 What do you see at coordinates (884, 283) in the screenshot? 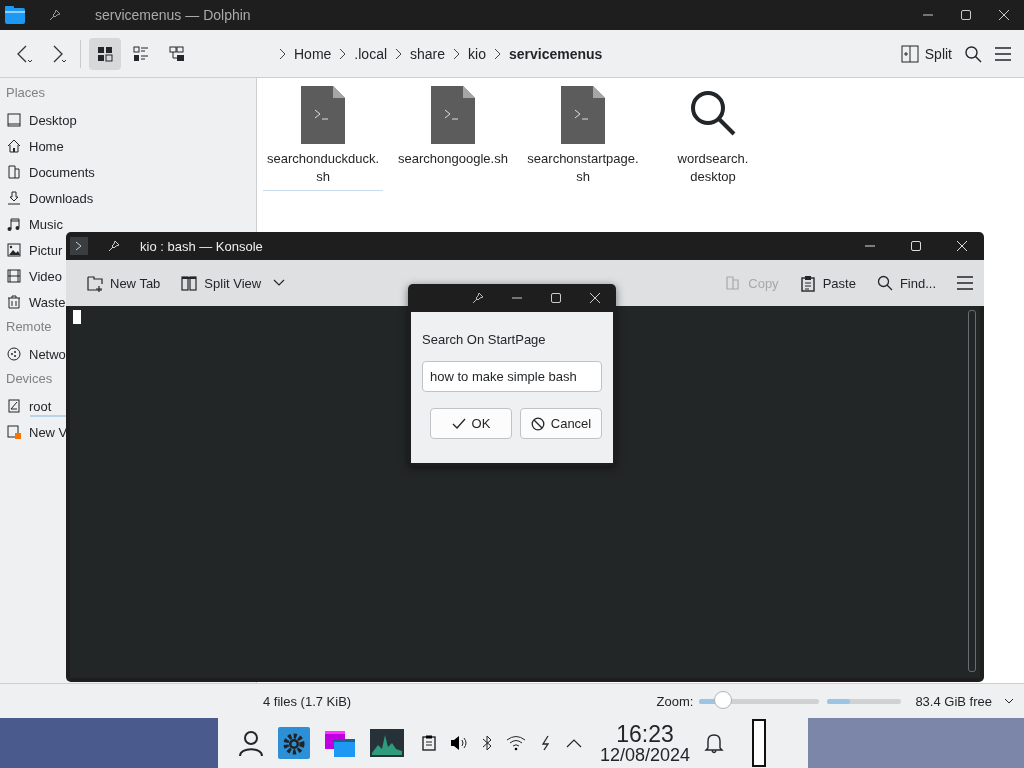
I see `find-icon` at bounding box center [884, 283].